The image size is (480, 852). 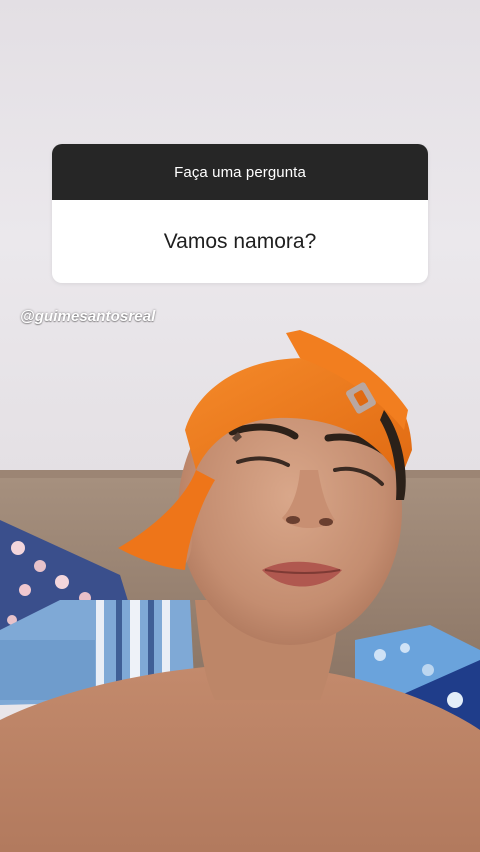 I want to click on mention-tag: @guimesantosreal, so click(x=87, y=316).